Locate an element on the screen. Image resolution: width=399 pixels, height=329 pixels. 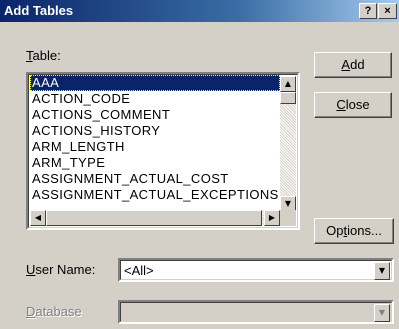
database-combo: ▼ is located at coordinates (256, 312).